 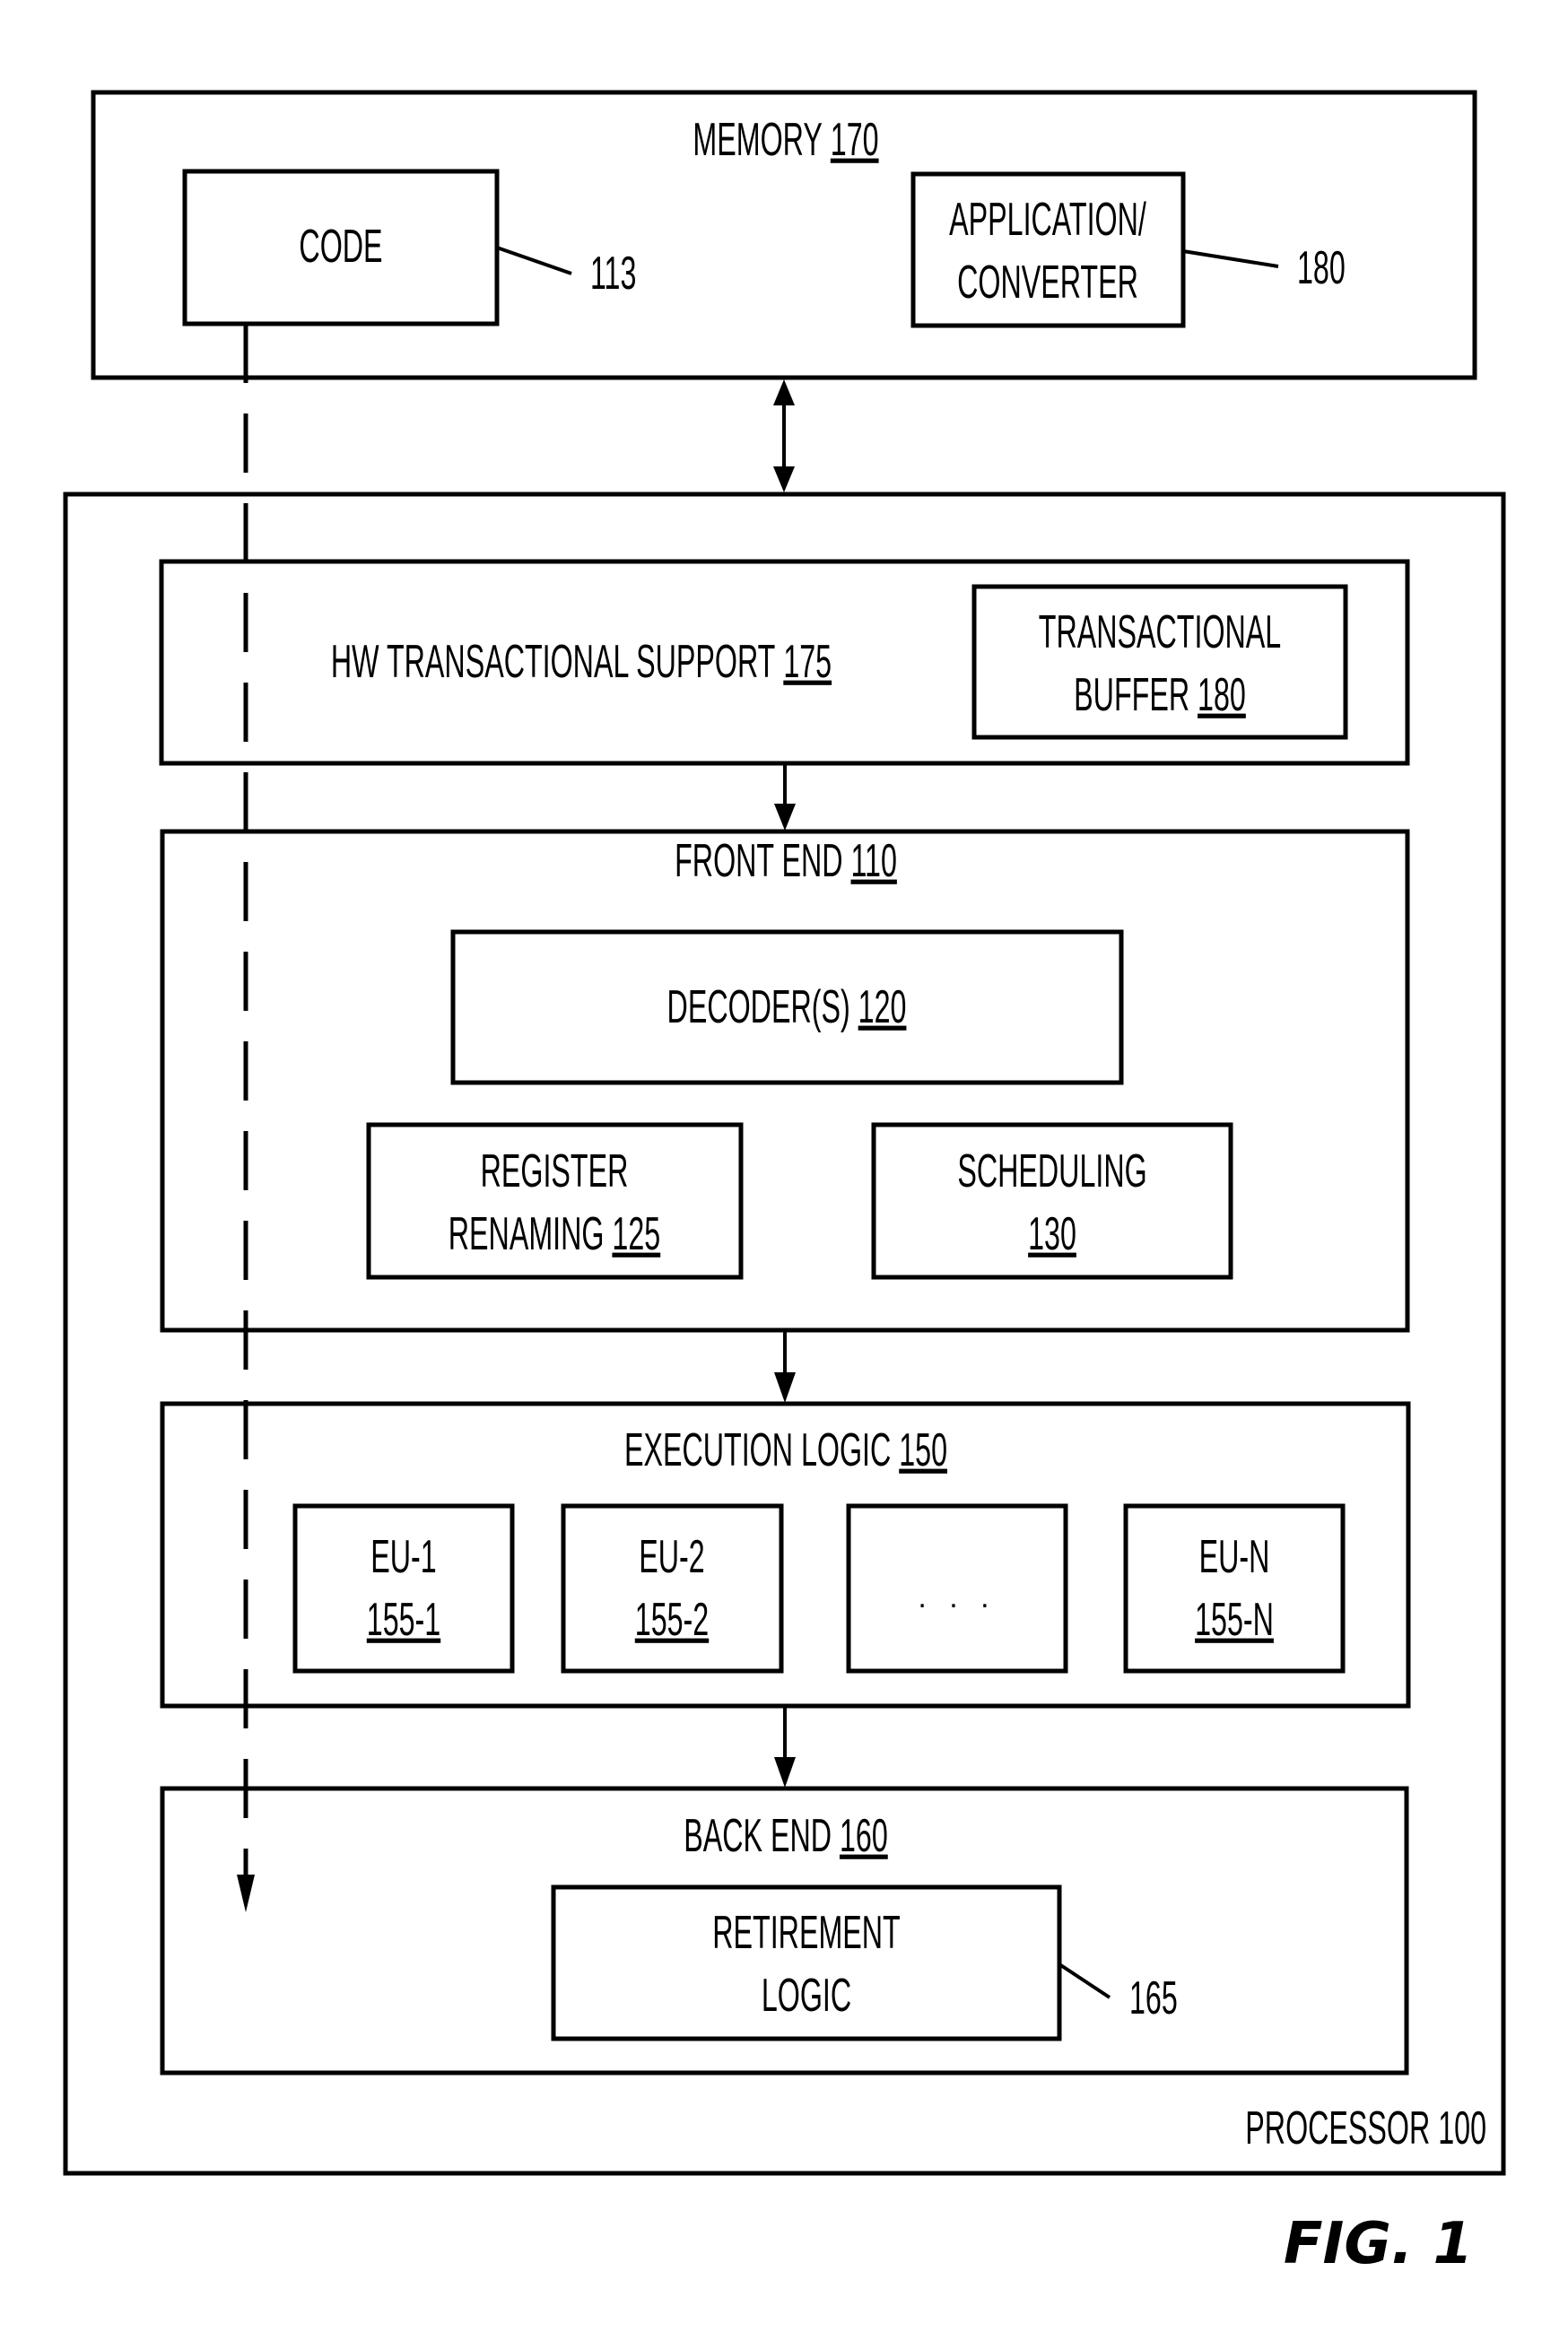 What do you see at coordinates (403, 1588) in the screenshot?
I see `execution-unit: EU-1 155-1` at bounding box center [403, 1588].